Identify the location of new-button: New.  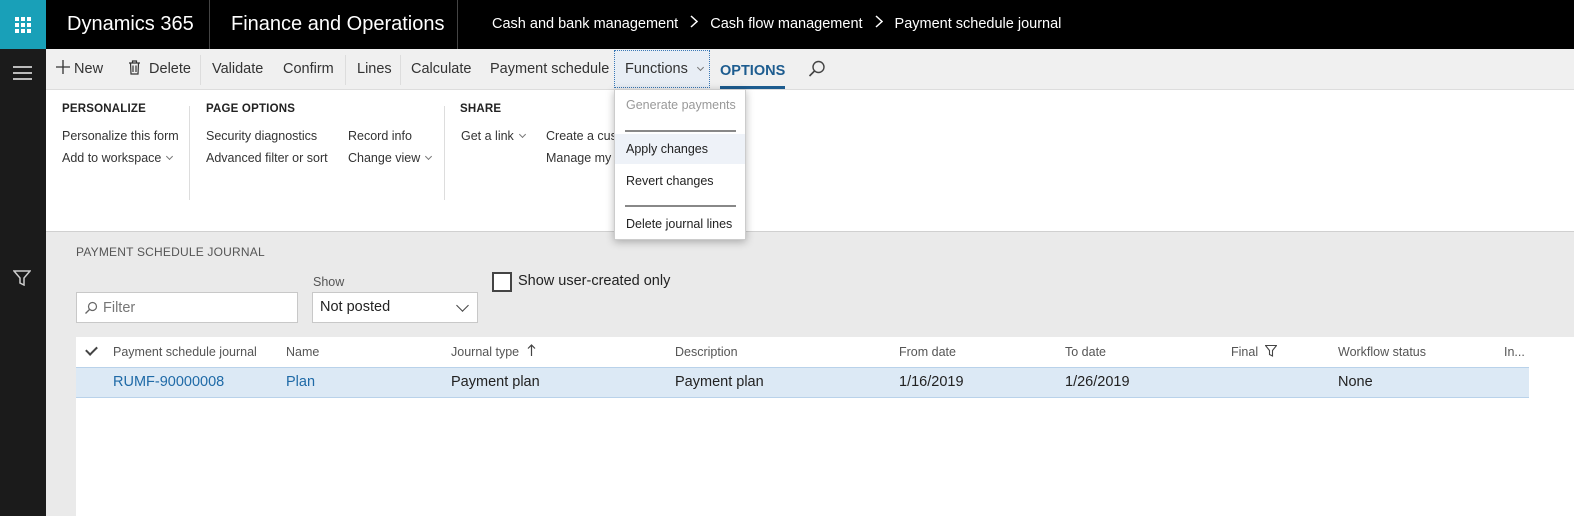
(79, 69).